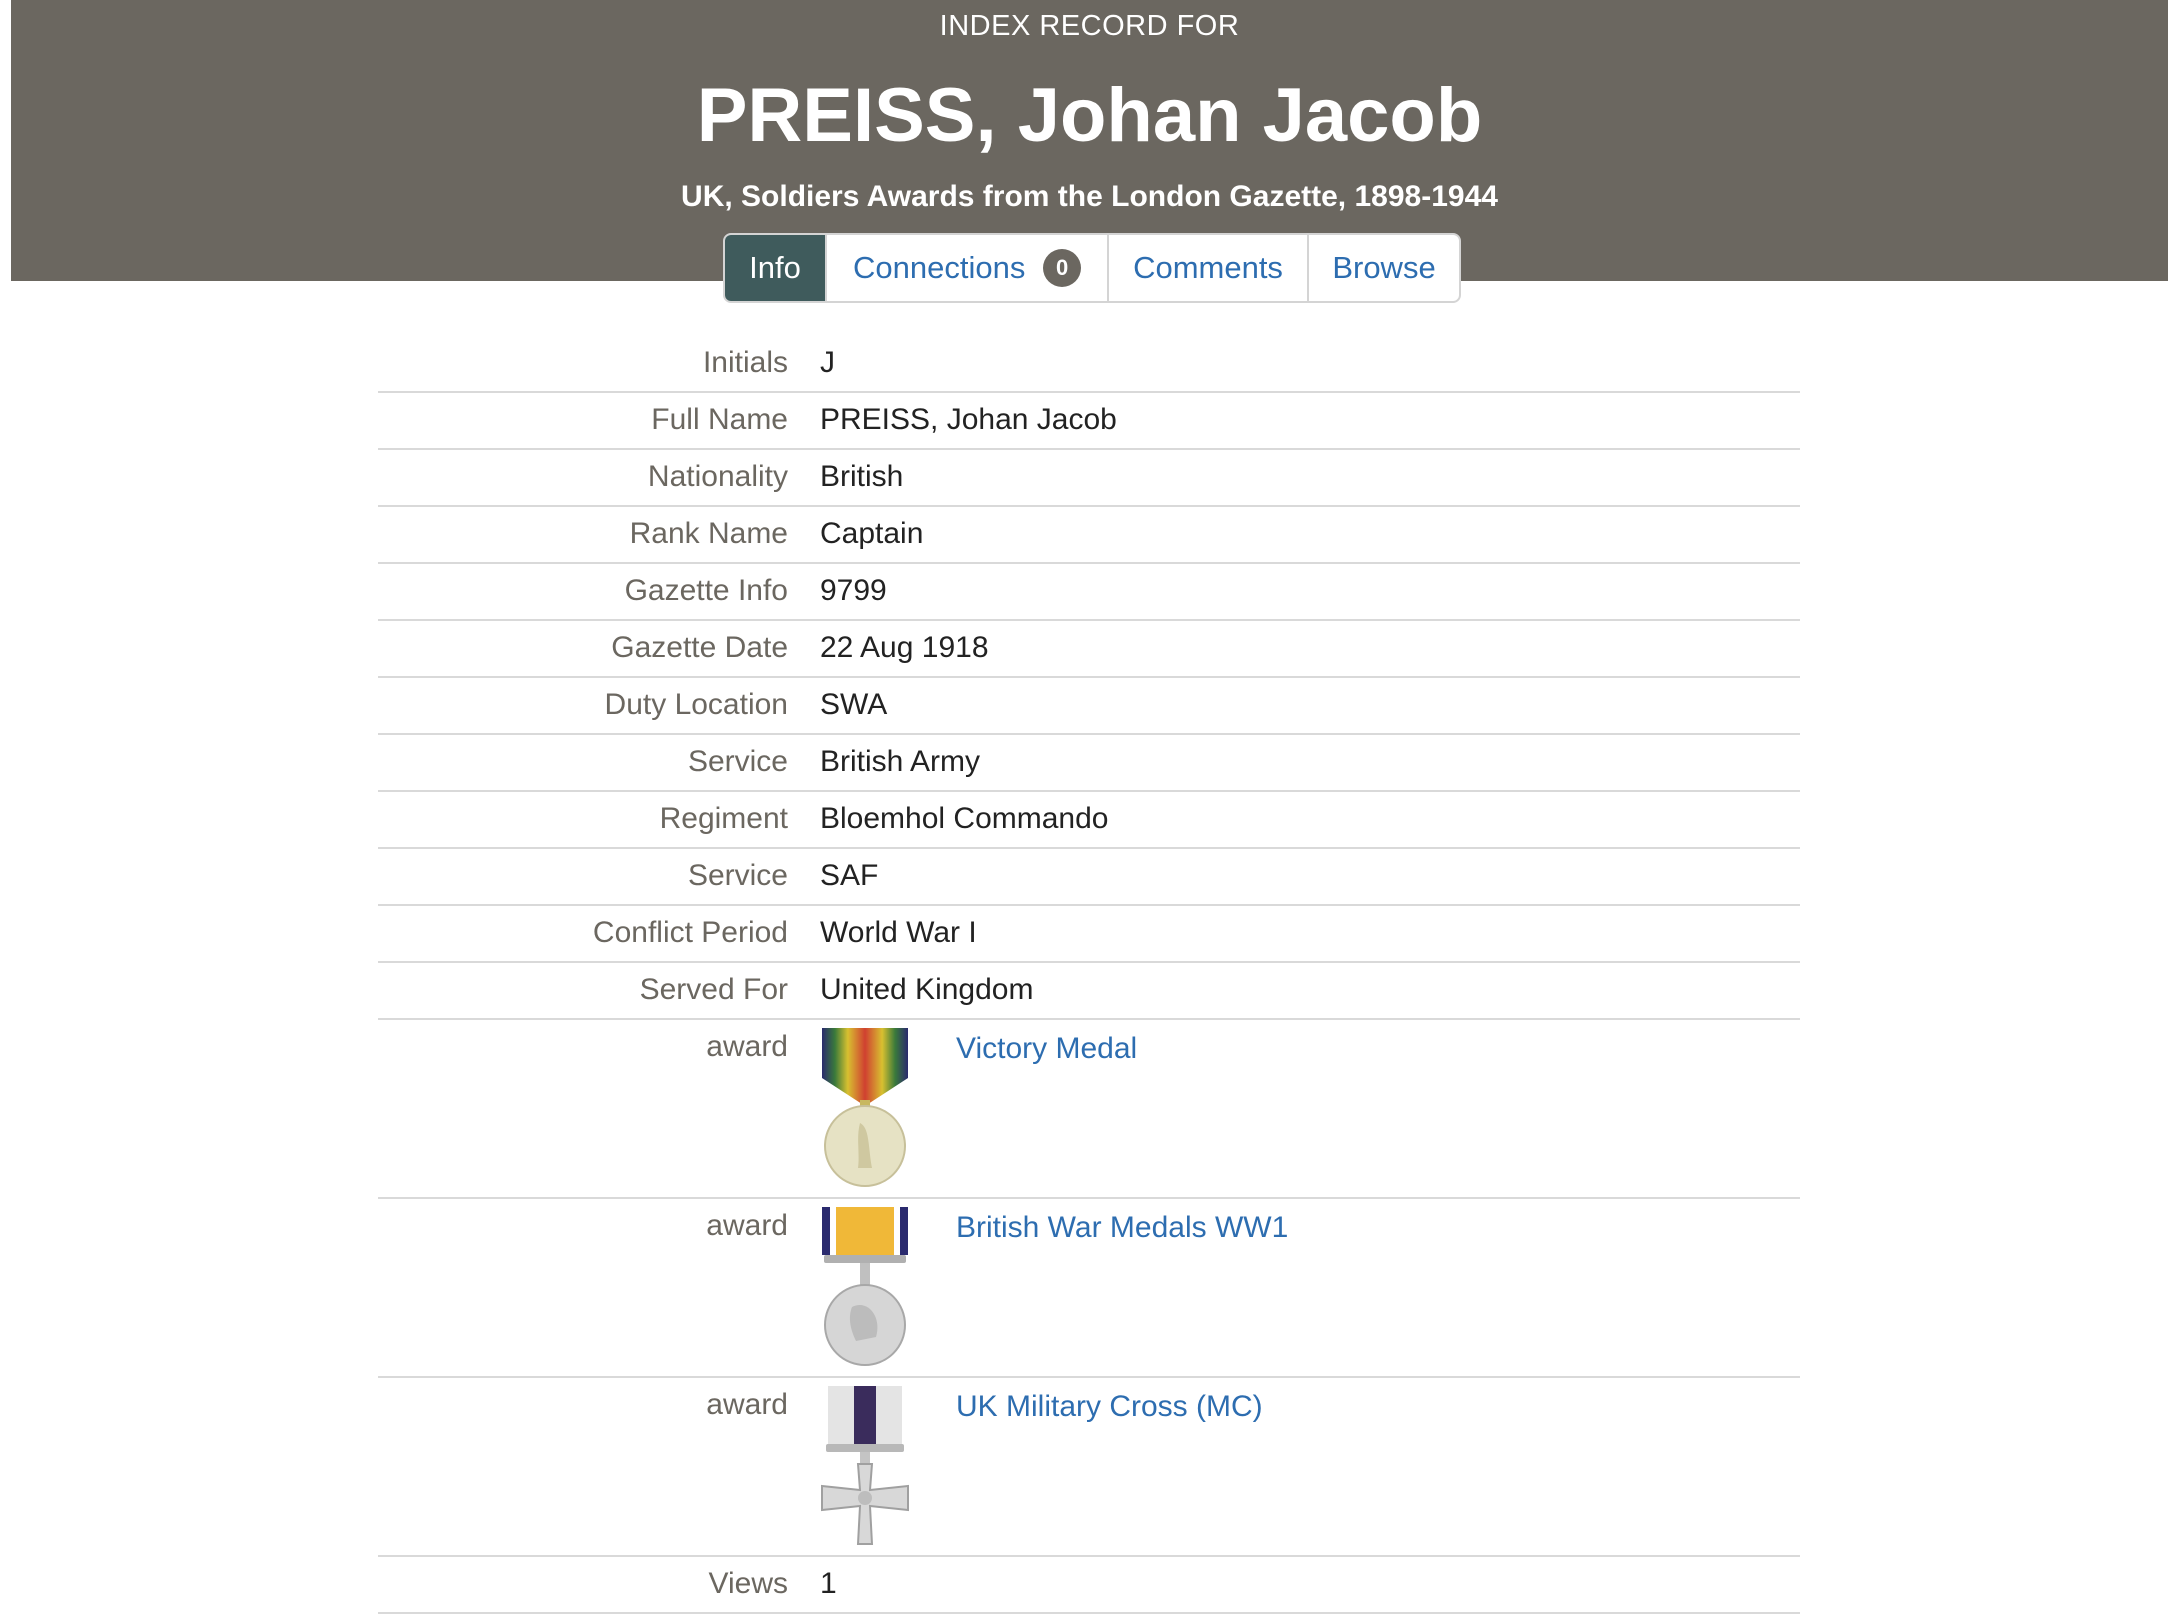 The width and height of the screenshot is (2172, 1622). What do you see at coordinates (708, 533) in the screenshot?
I see `field-label: Rank Name` at bounding box center [708, 533].